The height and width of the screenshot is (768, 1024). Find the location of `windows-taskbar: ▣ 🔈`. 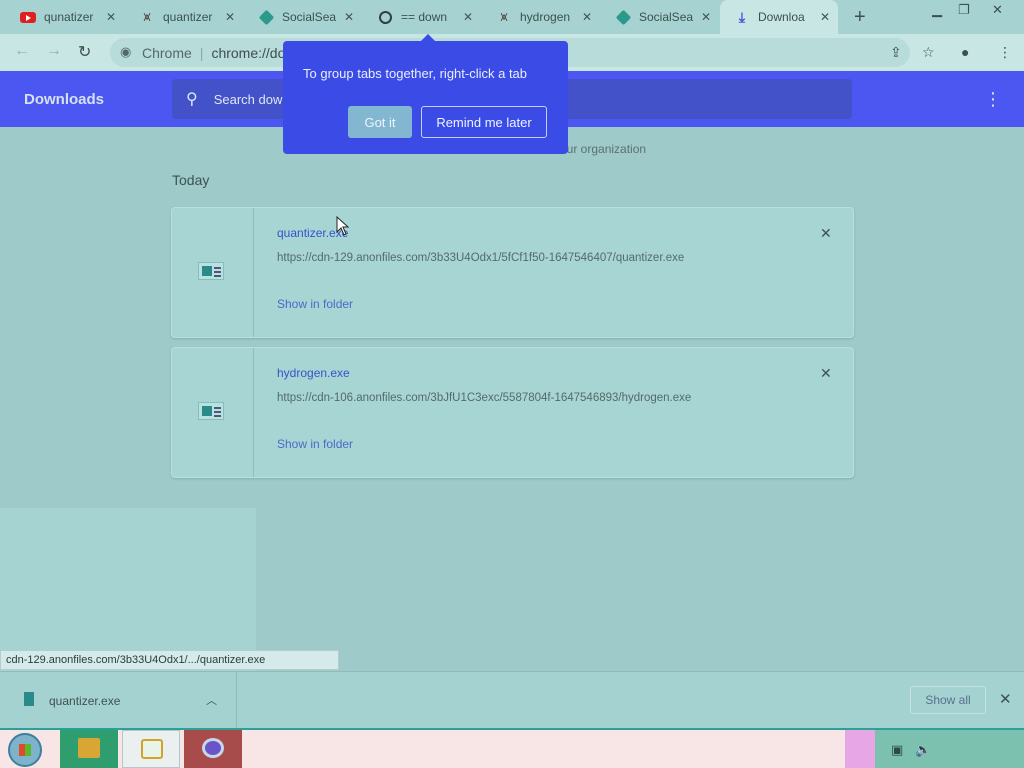

windows-taskbar: ▣ 🔈 is located at coordinates (512, 748).